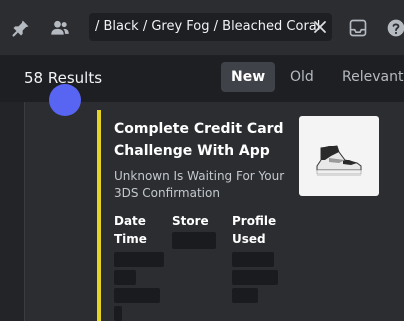  What do you see at coordinates (368, 77) in the screenshot?
I see `tab-relevant: Relevant` at bounding box center [368, 77].